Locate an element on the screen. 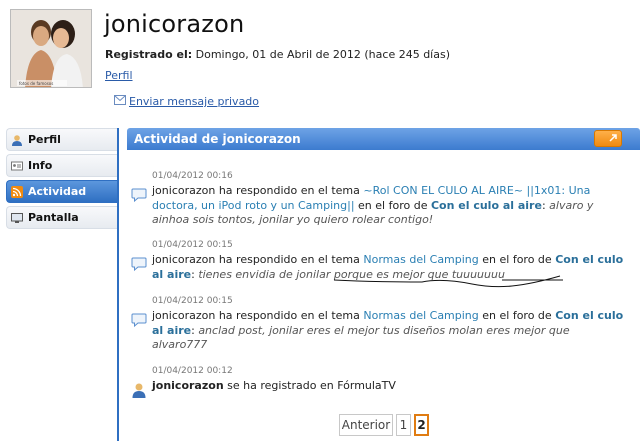 The image size is (644, 441). pagination: Anterior 1 2 is located at coordinates (384, 425).